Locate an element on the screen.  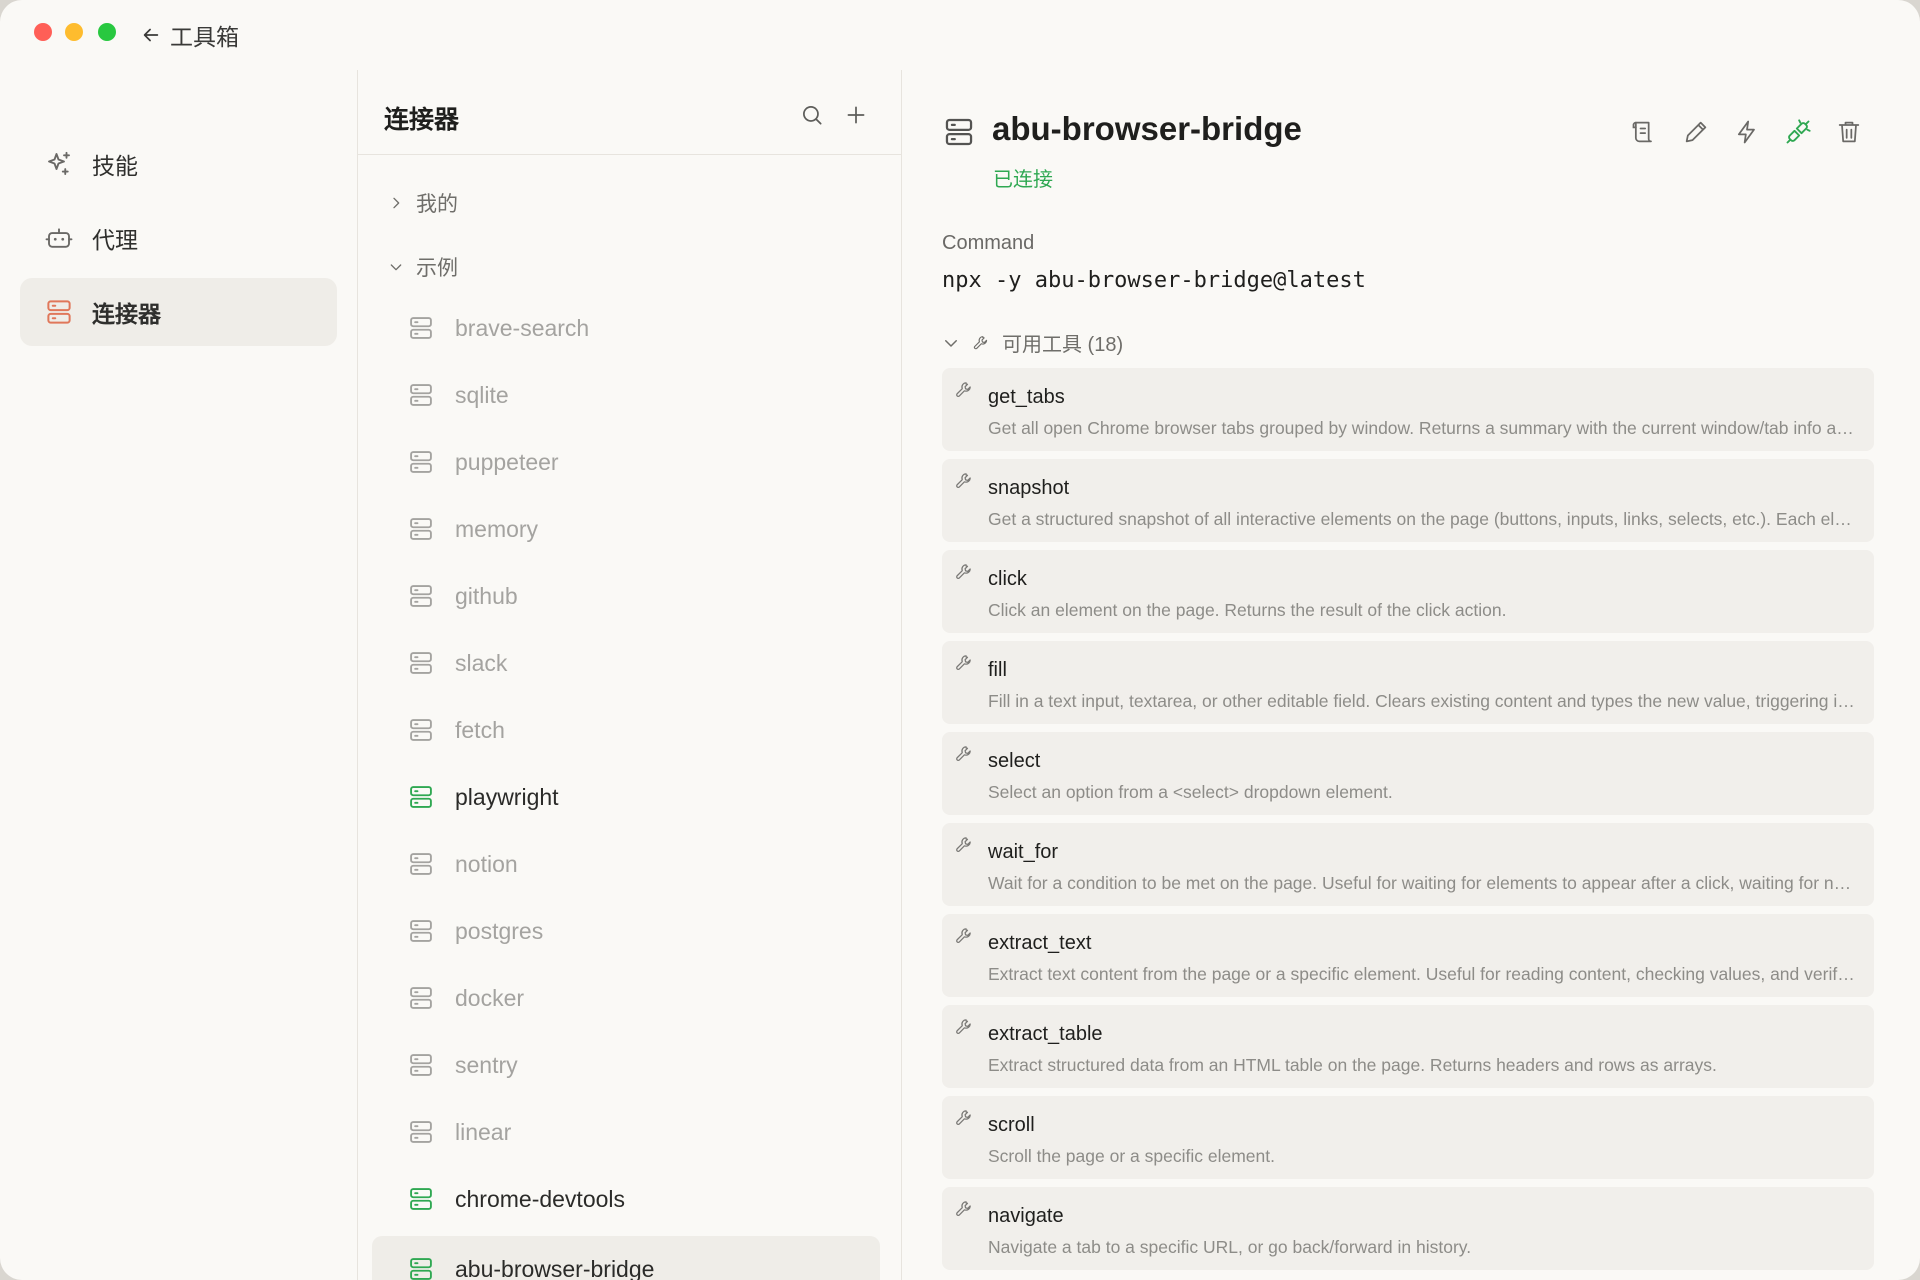
connector-name: chrome-devtools is located at coordinates (540, 1198).